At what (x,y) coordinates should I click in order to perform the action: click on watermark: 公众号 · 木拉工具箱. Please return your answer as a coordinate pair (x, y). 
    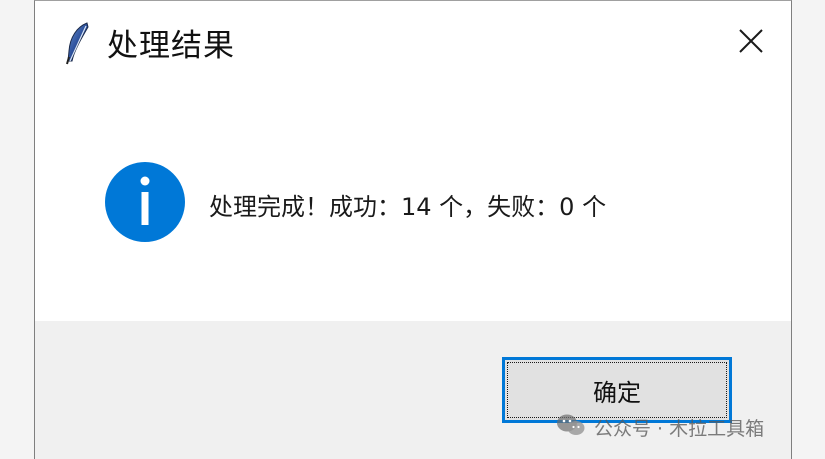
    Looking at the image, I should click on (660, 427).